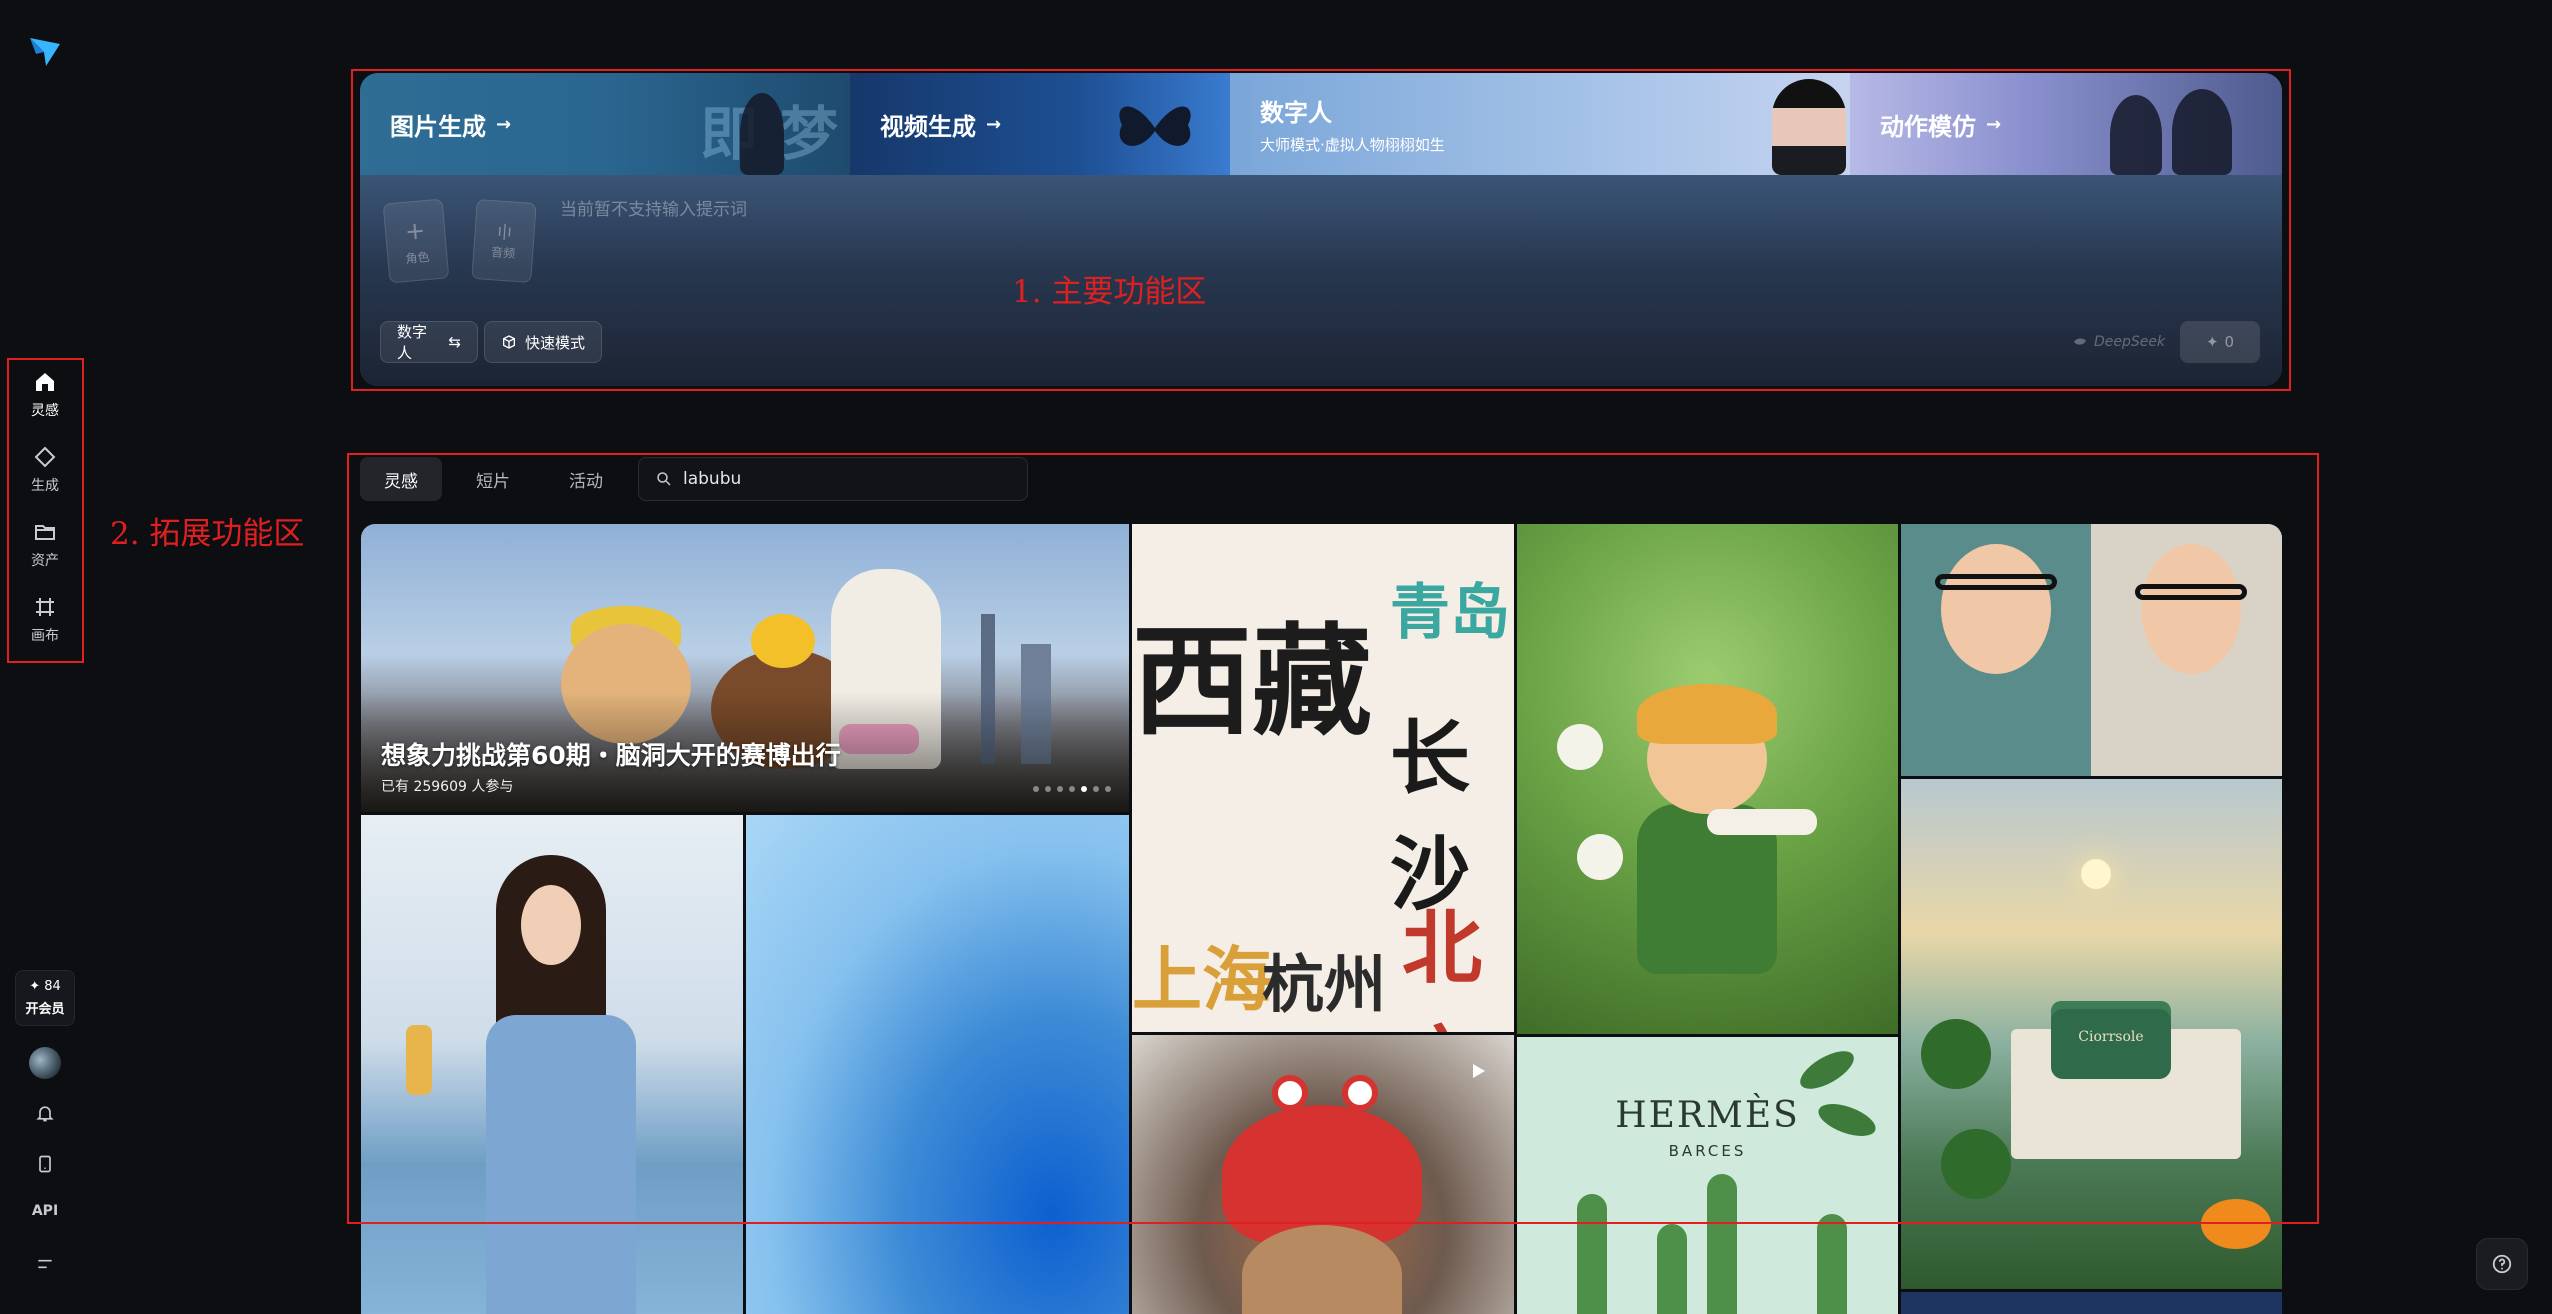  What do you see at coordinates (429, 342) in the screenshot?
I see `mode-select-button: 数字人 ⇆` at bounding box center [429, 342].